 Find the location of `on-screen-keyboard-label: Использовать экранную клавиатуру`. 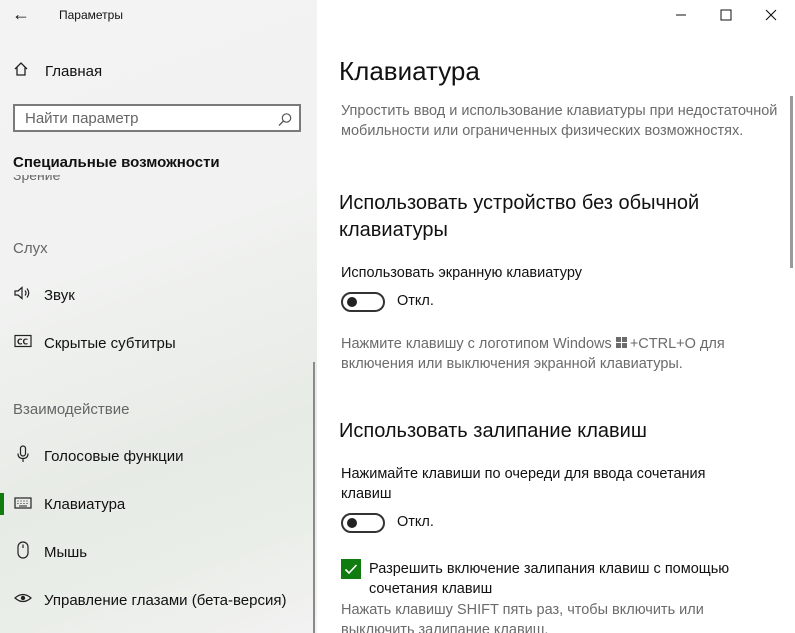

on-screen-keyboard-label: Использовать экранную клавиатуру is located at coordinates (462, 273).